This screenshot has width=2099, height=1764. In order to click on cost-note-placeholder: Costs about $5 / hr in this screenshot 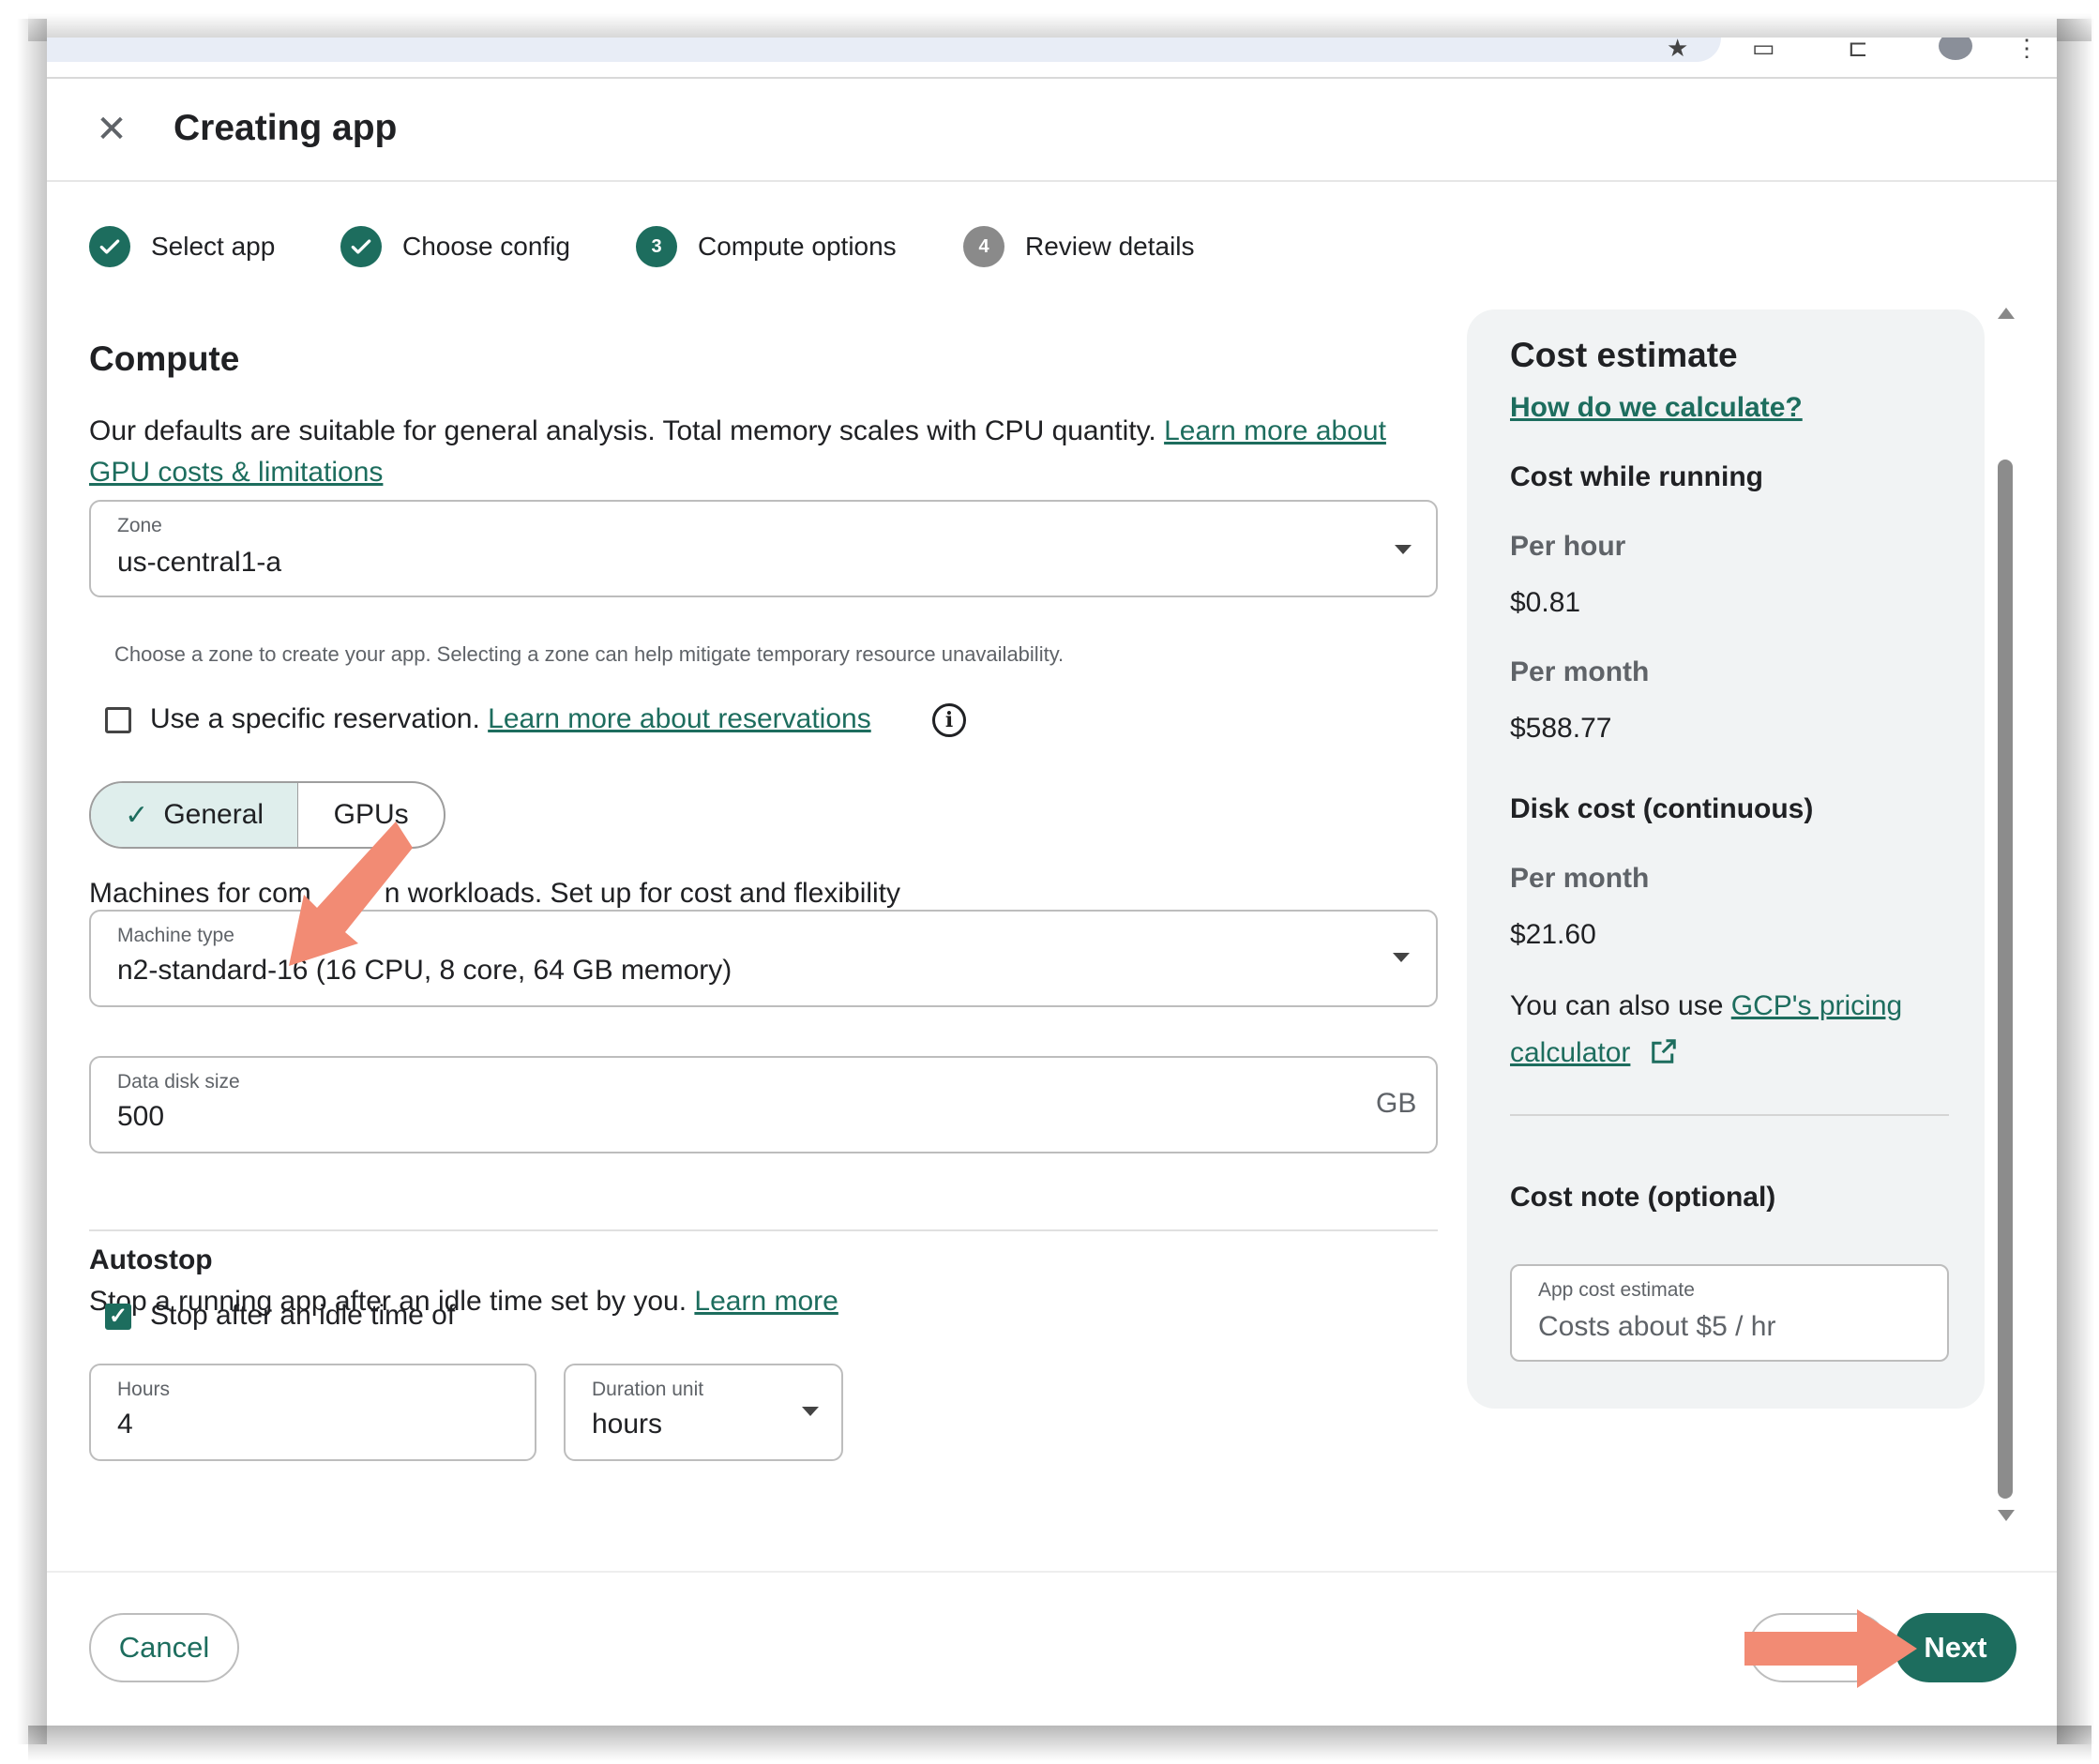, I will do `click(1657, 1326)`.